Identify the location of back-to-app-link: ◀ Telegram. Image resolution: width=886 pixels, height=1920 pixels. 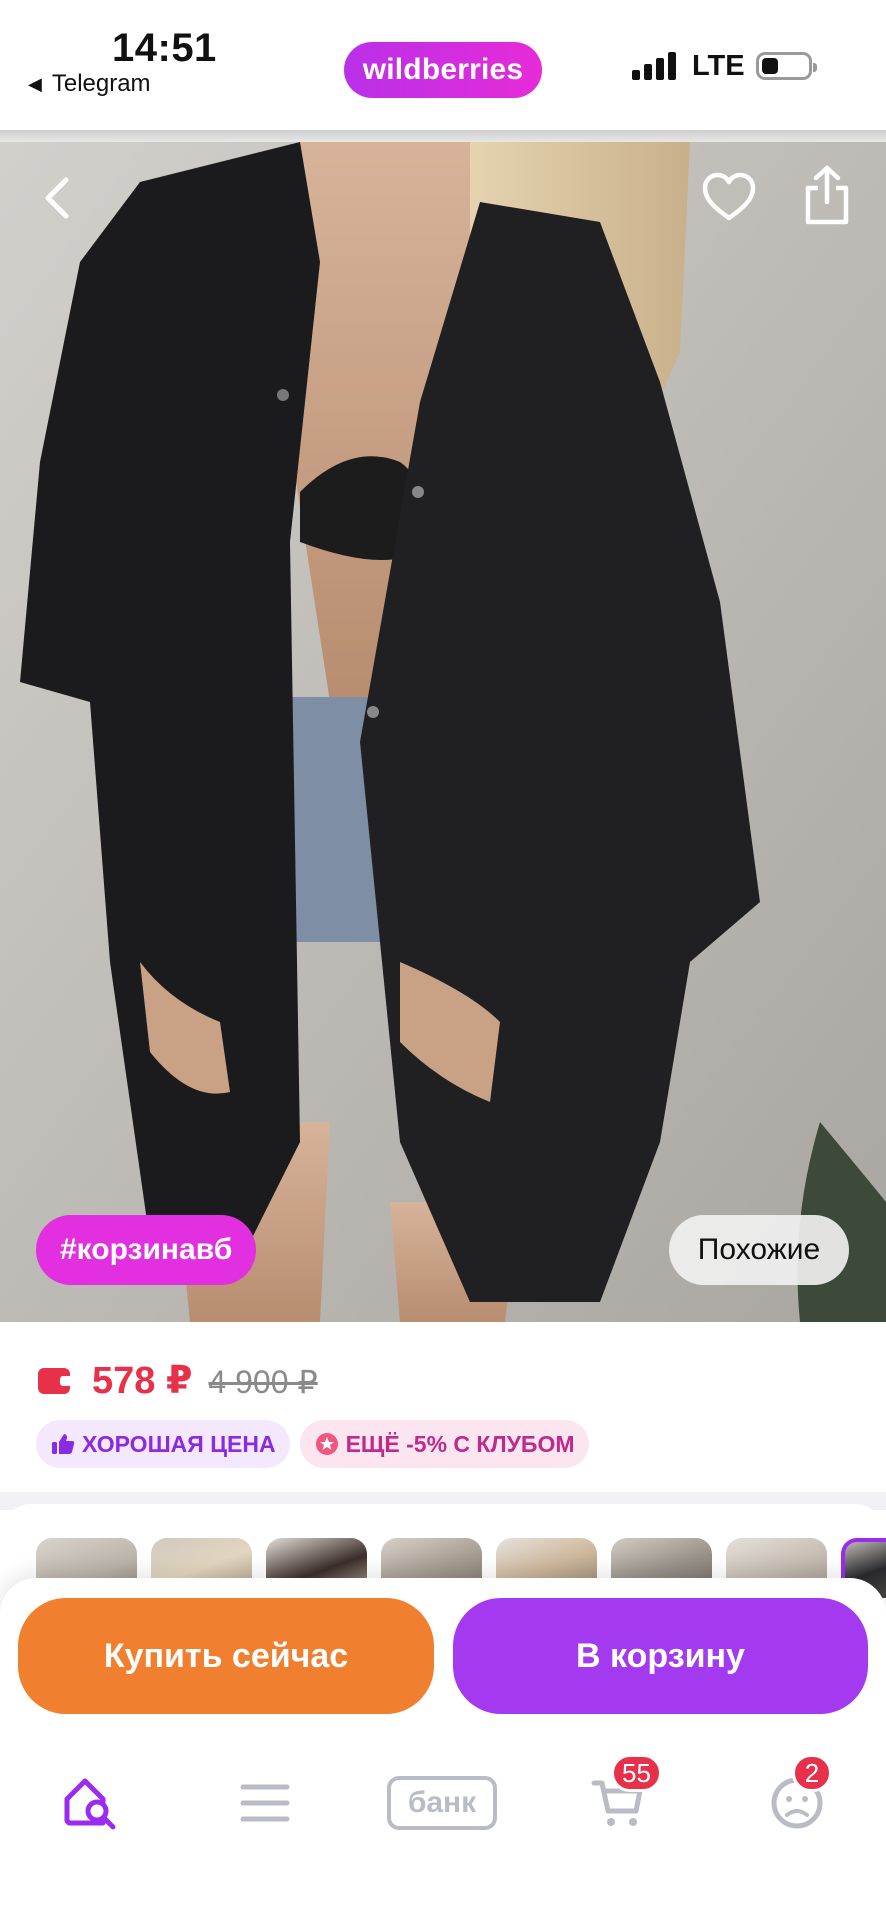
(89, 84).